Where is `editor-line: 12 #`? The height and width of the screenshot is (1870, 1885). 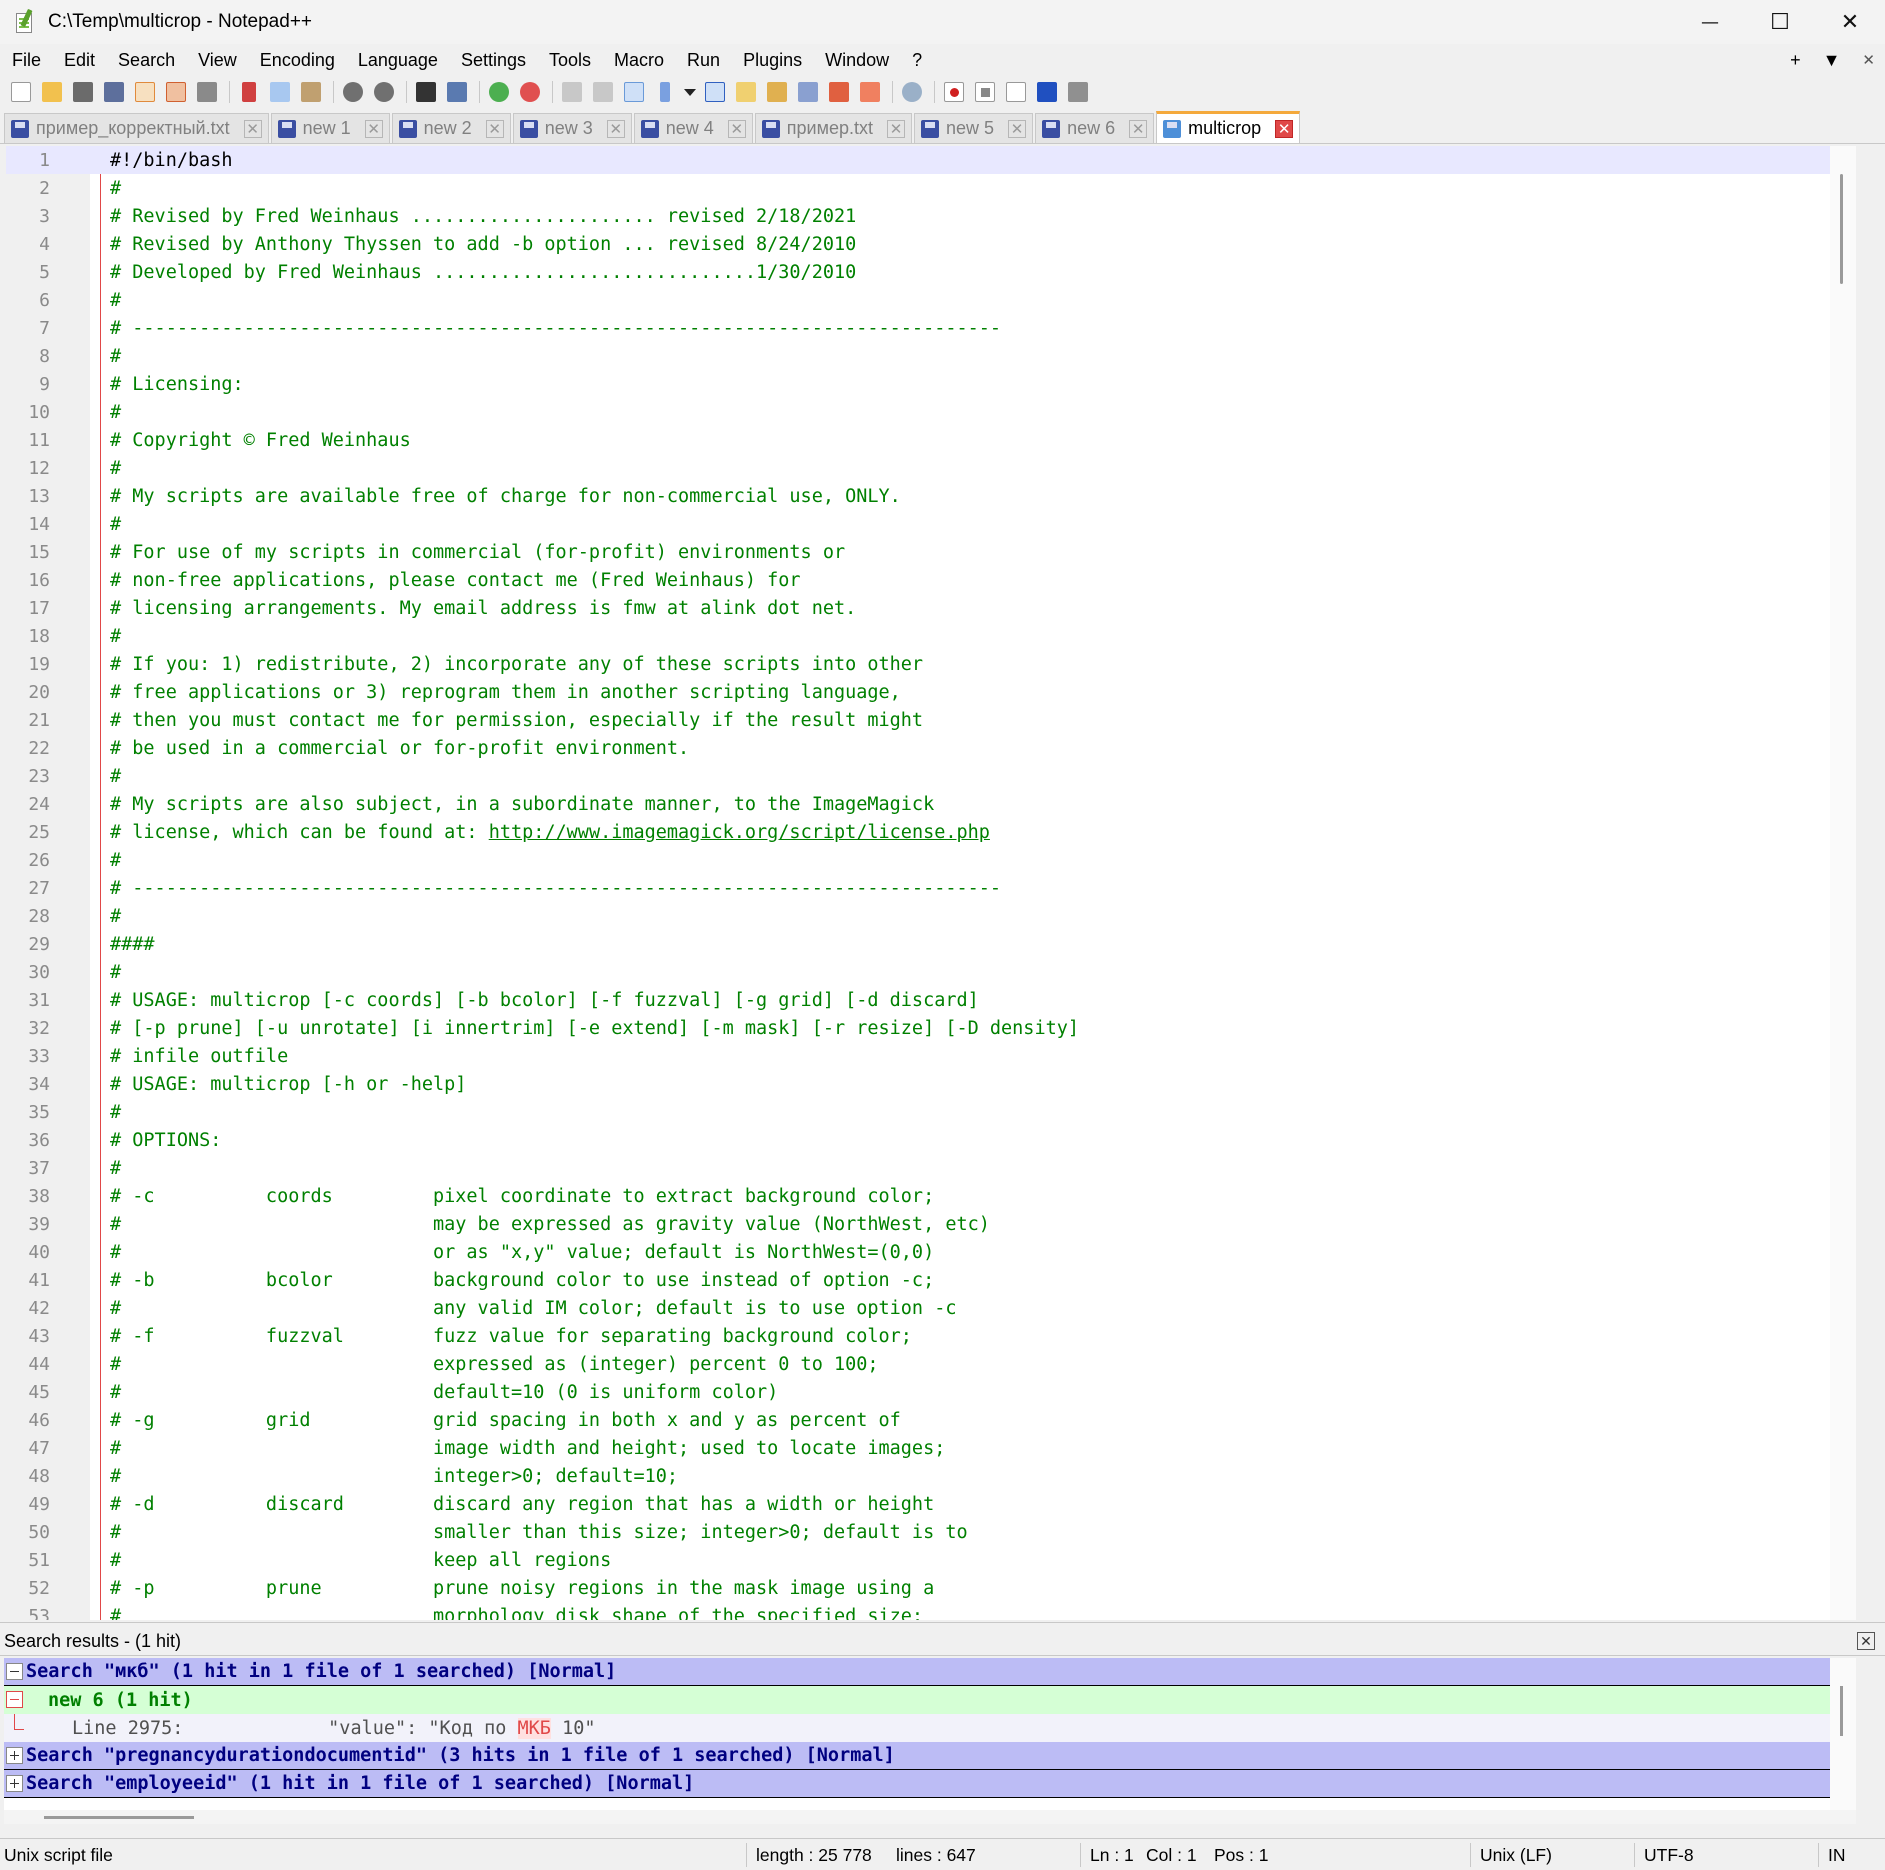 editor-line: 12 # is located at coordinates (931, 468).